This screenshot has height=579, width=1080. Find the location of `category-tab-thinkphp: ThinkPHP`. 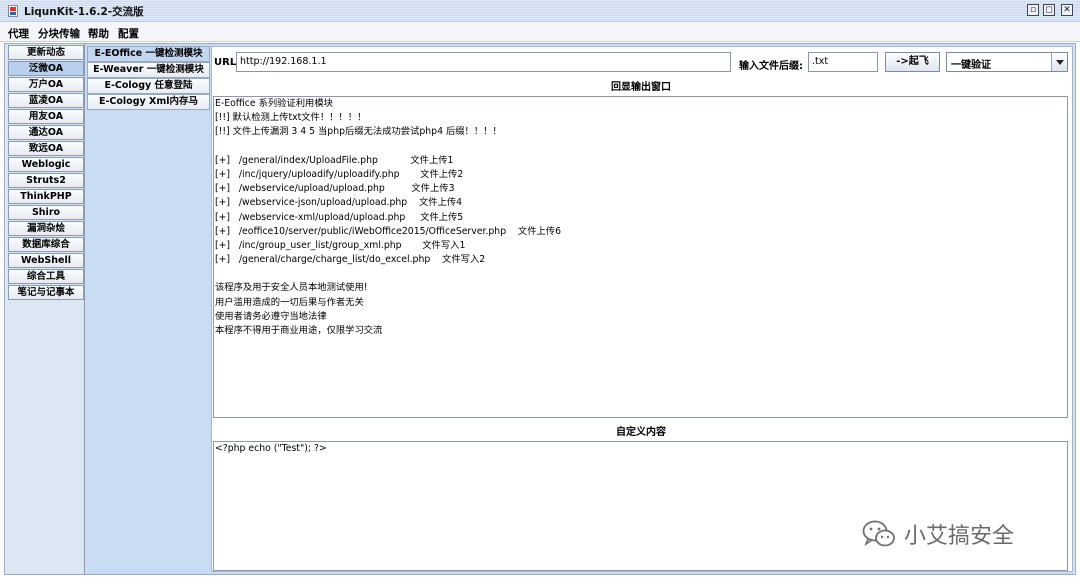

category-tab-thinkphp: ThinkPHP is located at coordinates (46, 196).